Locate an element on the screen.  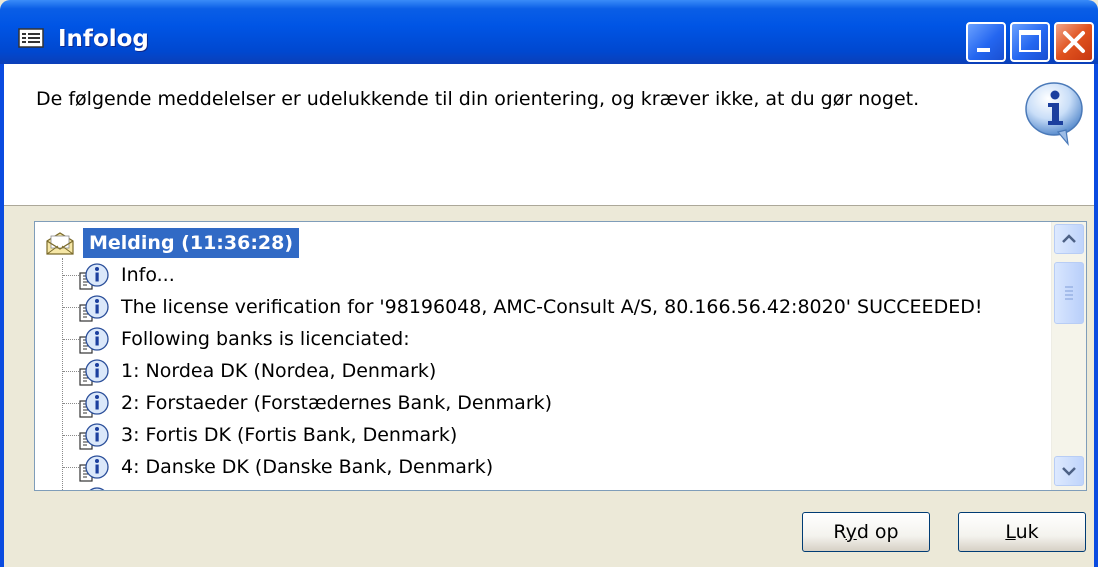
info-bubble-icon is located at coordinates (1054, 114).